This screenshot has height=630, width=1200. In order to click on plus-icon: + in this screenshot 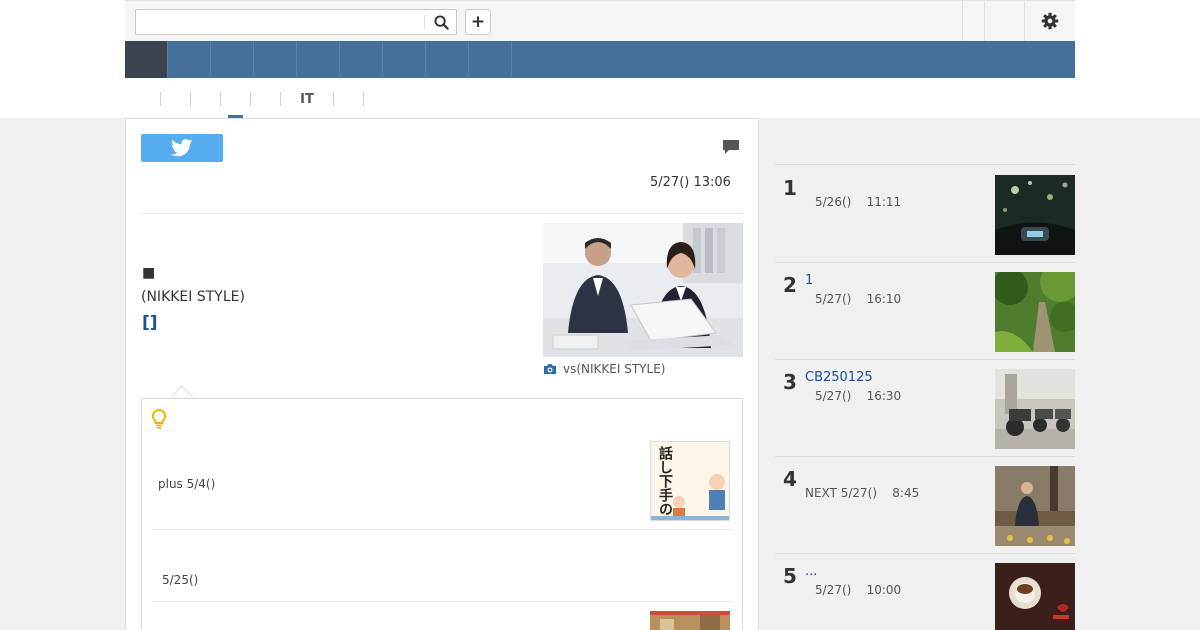, I will do `click(478, 22)`.